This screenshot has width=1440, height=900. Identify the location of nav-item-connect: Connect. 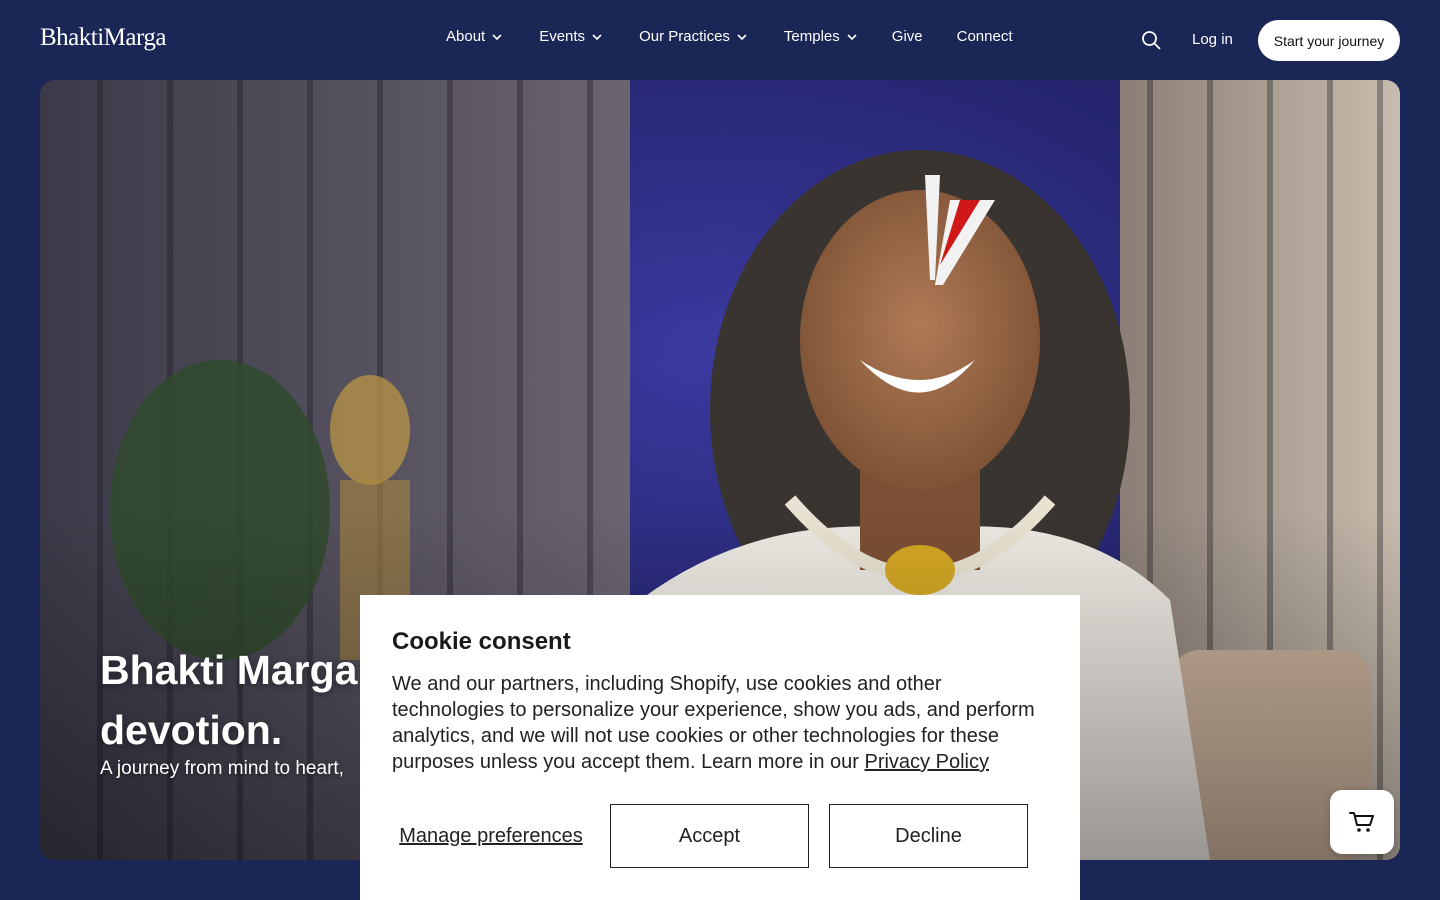
(985, 36).